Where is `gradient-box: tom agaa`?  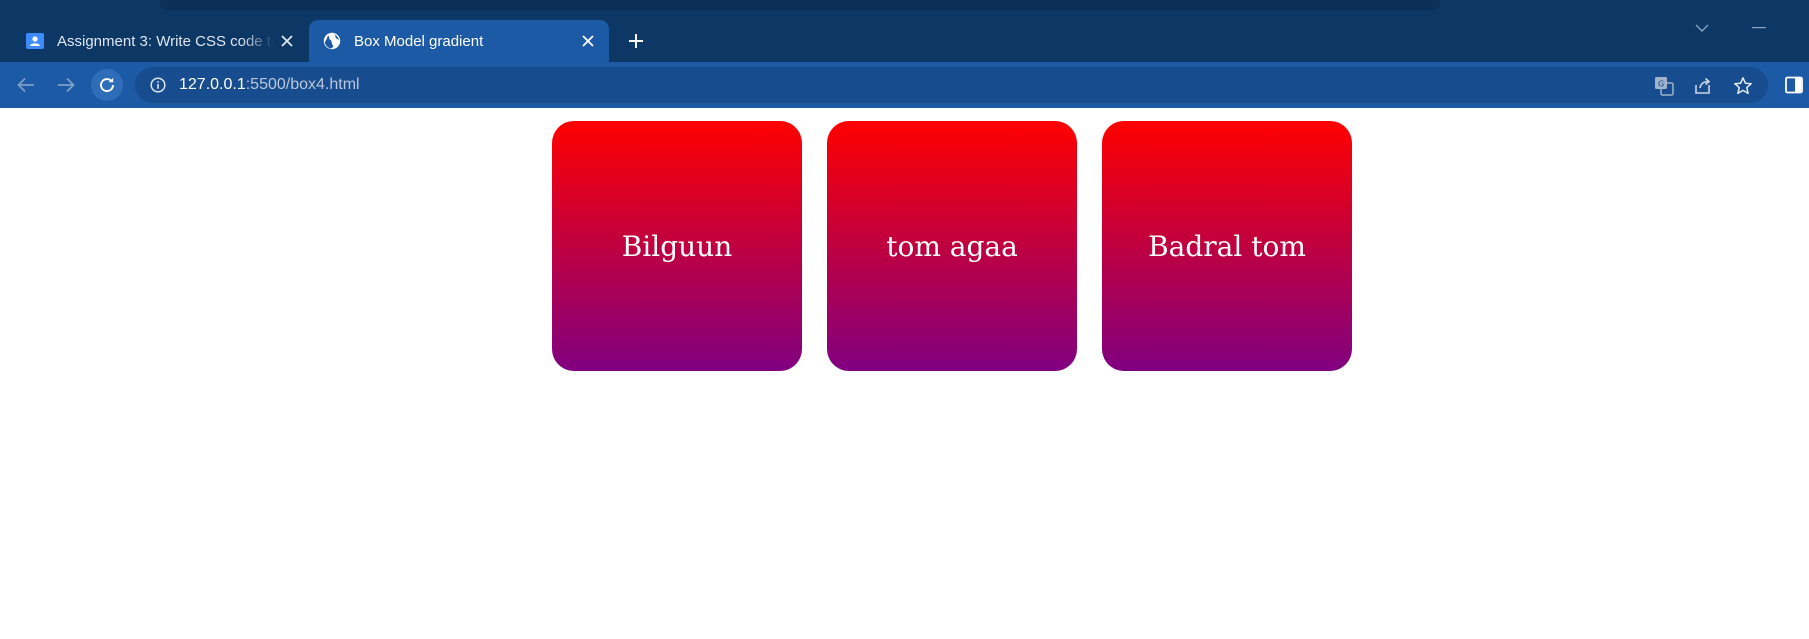 gradient-box: tom agaa is located at coordinates (952, 246).